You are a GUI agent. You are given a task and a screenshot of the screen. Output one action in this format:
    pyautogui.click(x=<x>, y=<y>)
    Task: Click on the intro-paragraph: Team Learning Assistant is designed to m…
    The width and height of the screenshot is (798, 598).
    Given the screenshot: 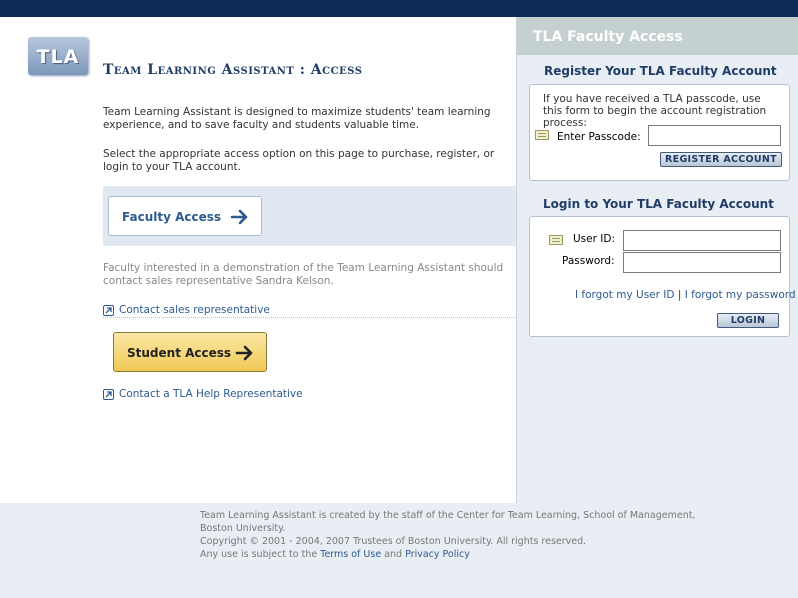 What is the action you would take?
    pyautogui.click(x=297, y=118)
    